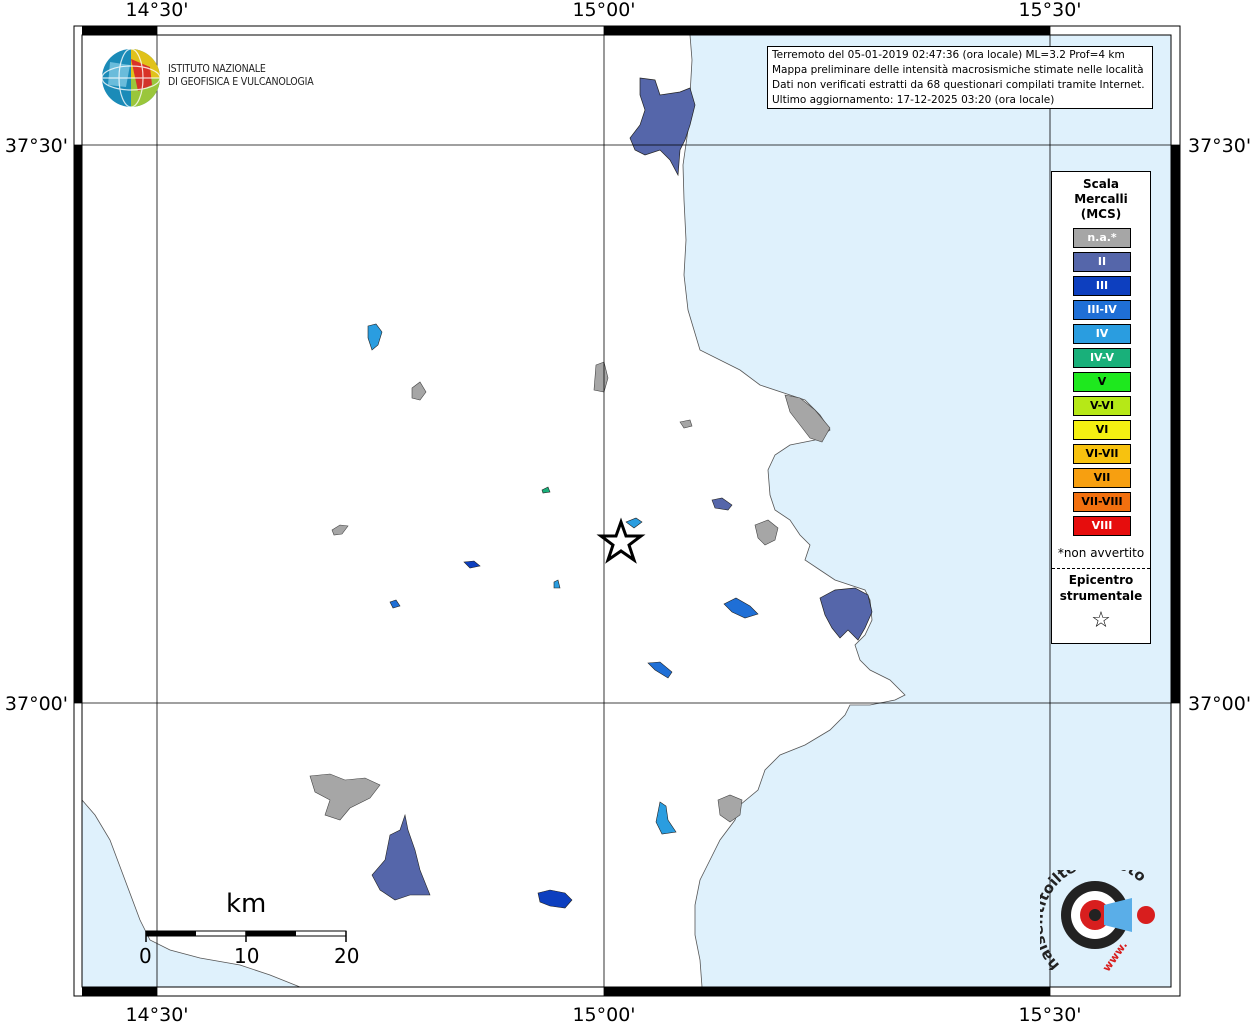 This screenshot has height=1024, width=1254. I want to click on legend-item: IV-V, so click(1102, 358).